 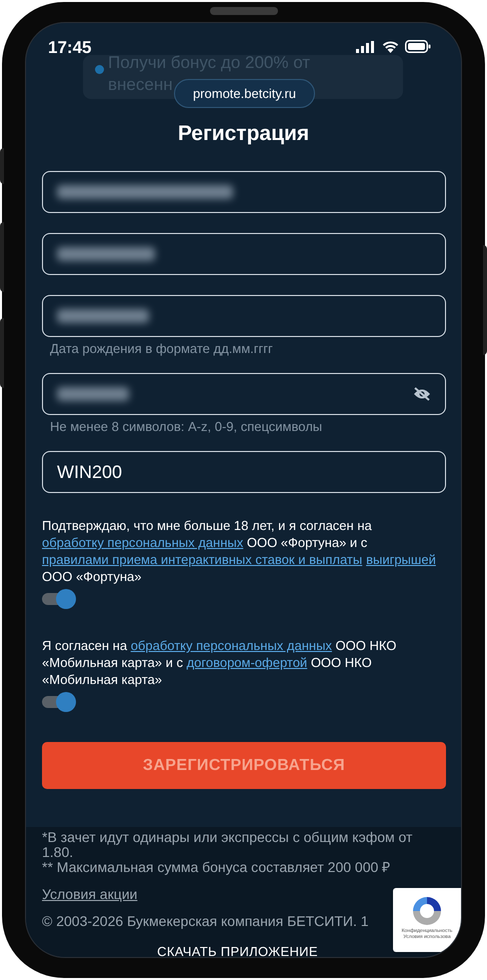 What do you see at coordinates (202, 559) in the screenshot?
I see `link: правилами приема интерактивных ставок и выплаты` at bounding box center [202, 559].